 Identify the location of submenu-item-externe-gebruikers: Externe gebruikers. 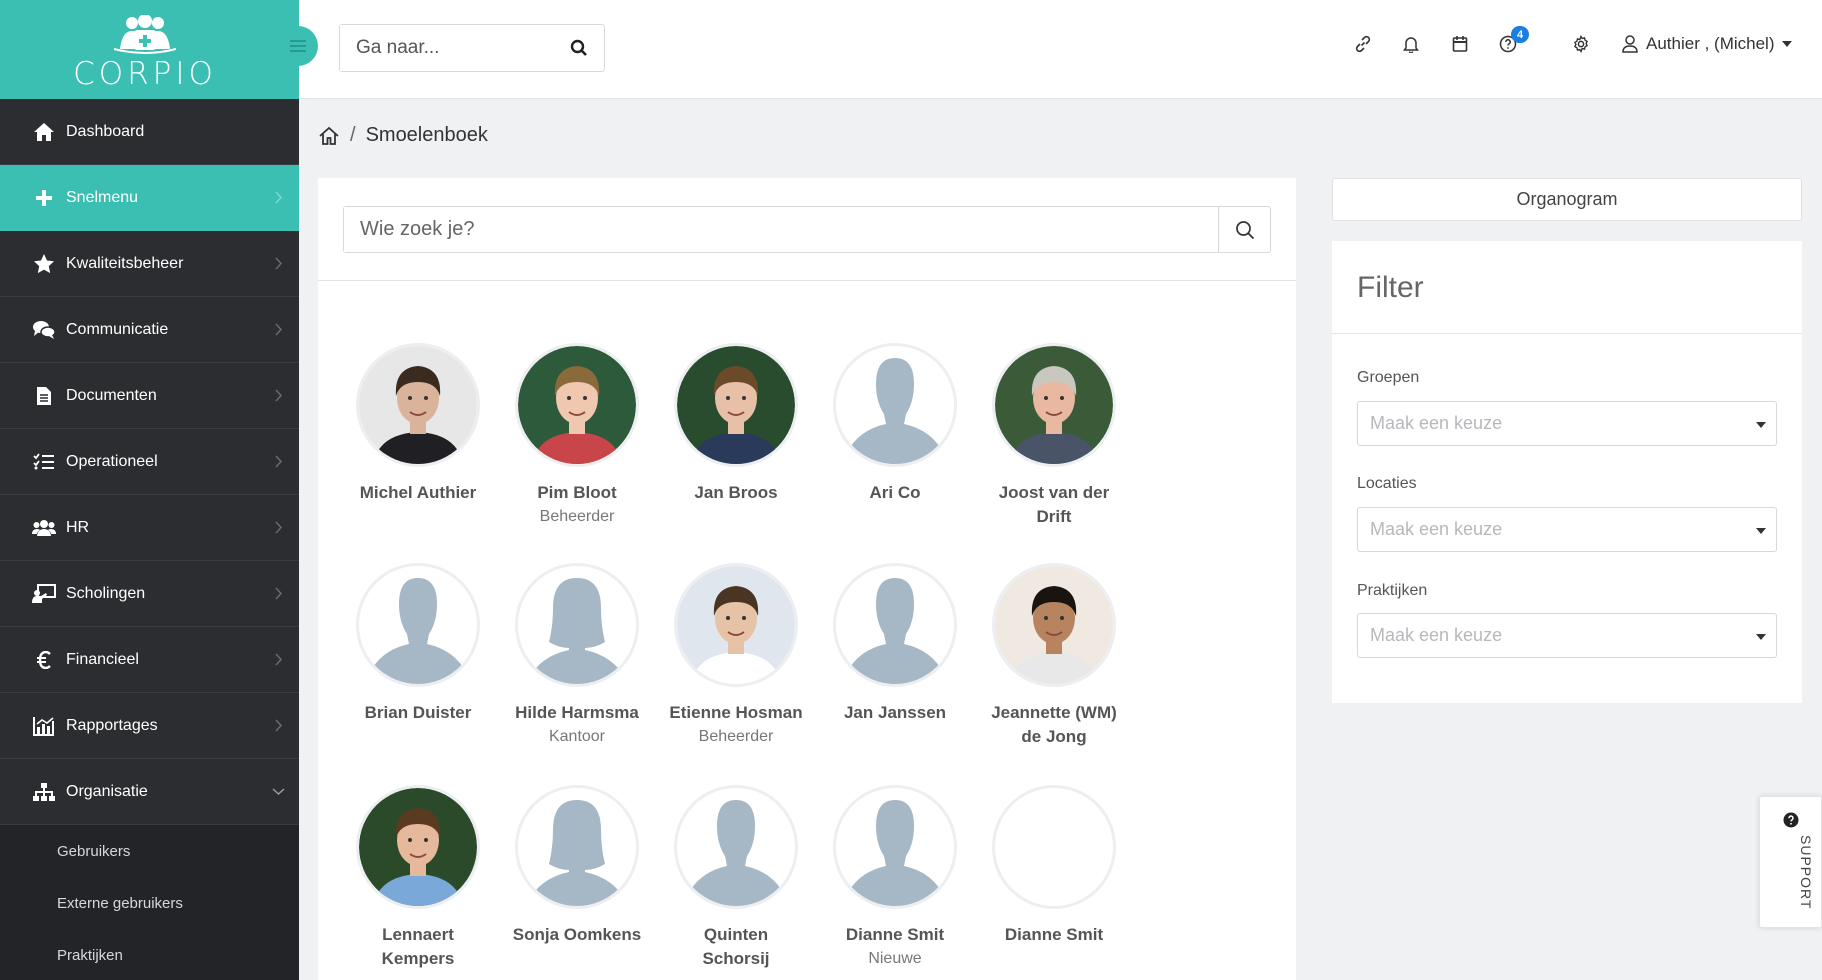
(149, 903).